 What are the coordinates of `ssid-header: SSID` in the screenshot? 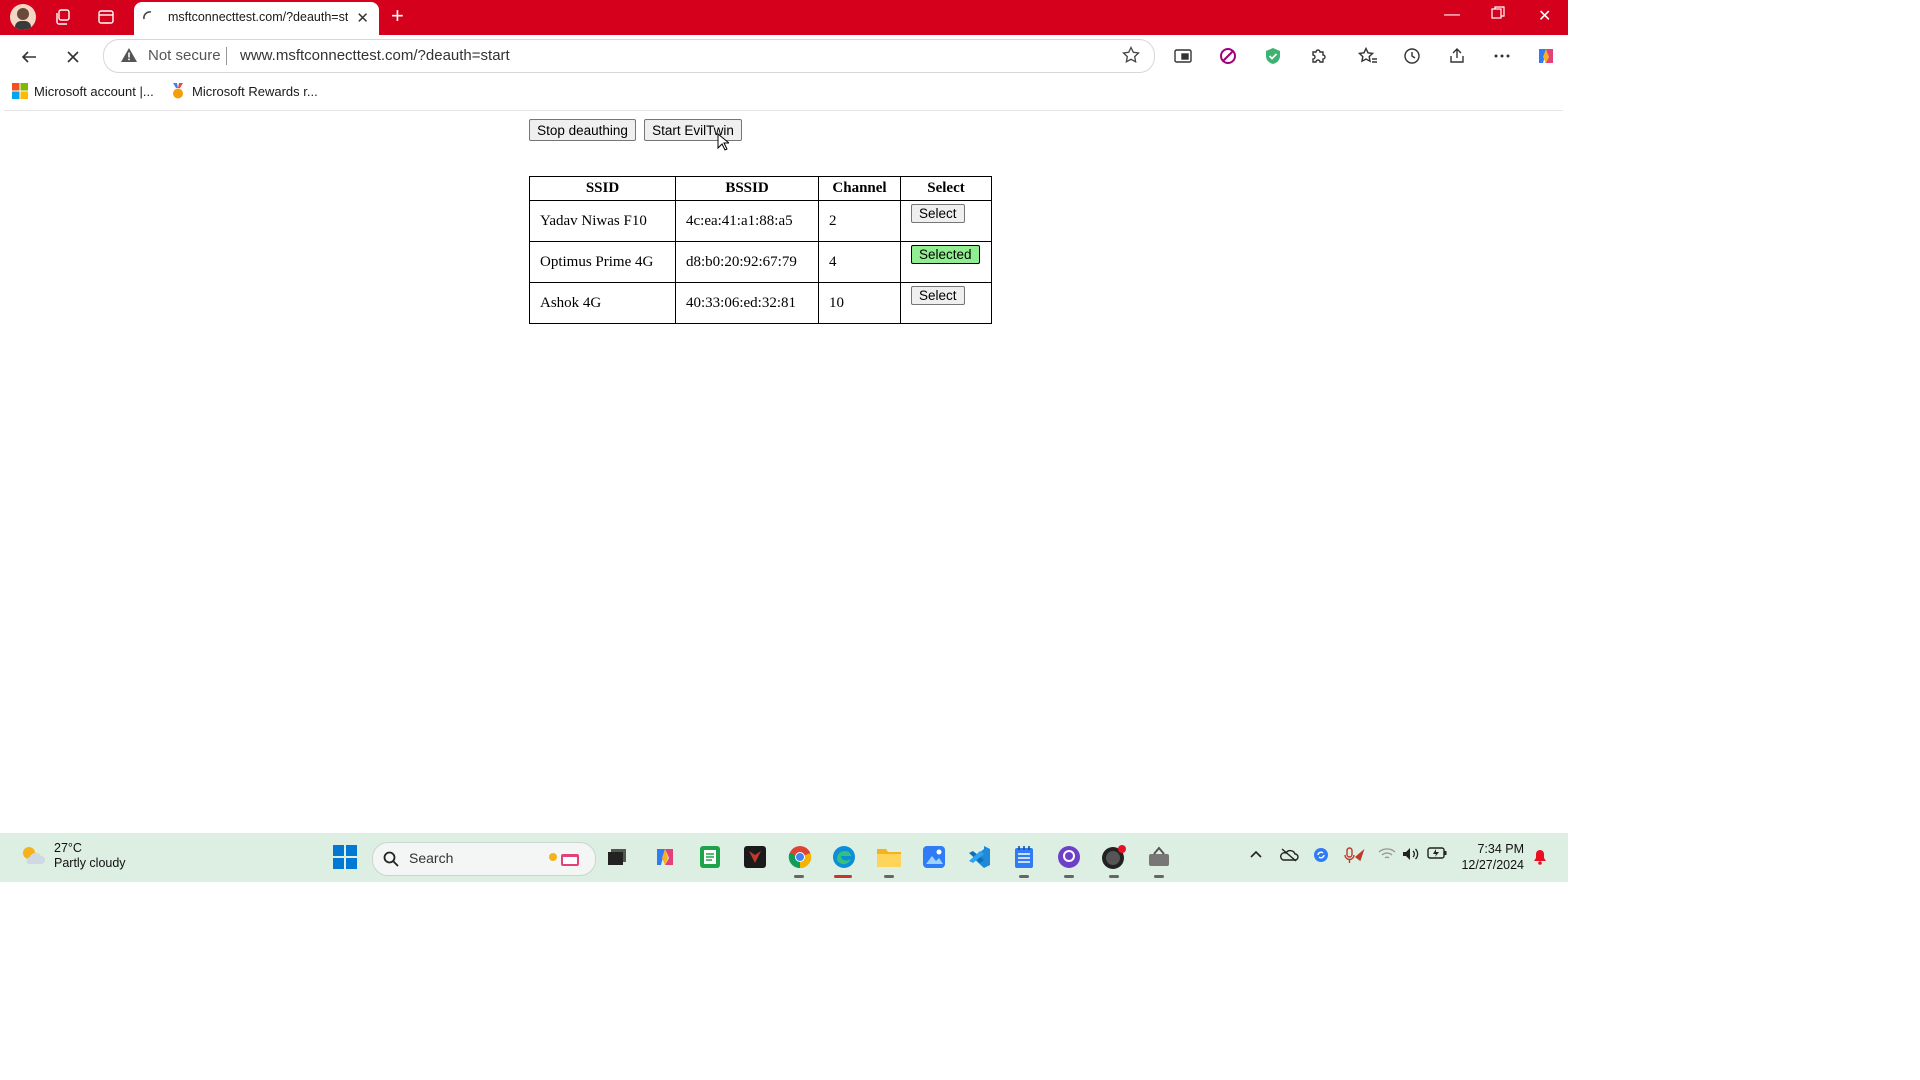 It's located at (602, 188).